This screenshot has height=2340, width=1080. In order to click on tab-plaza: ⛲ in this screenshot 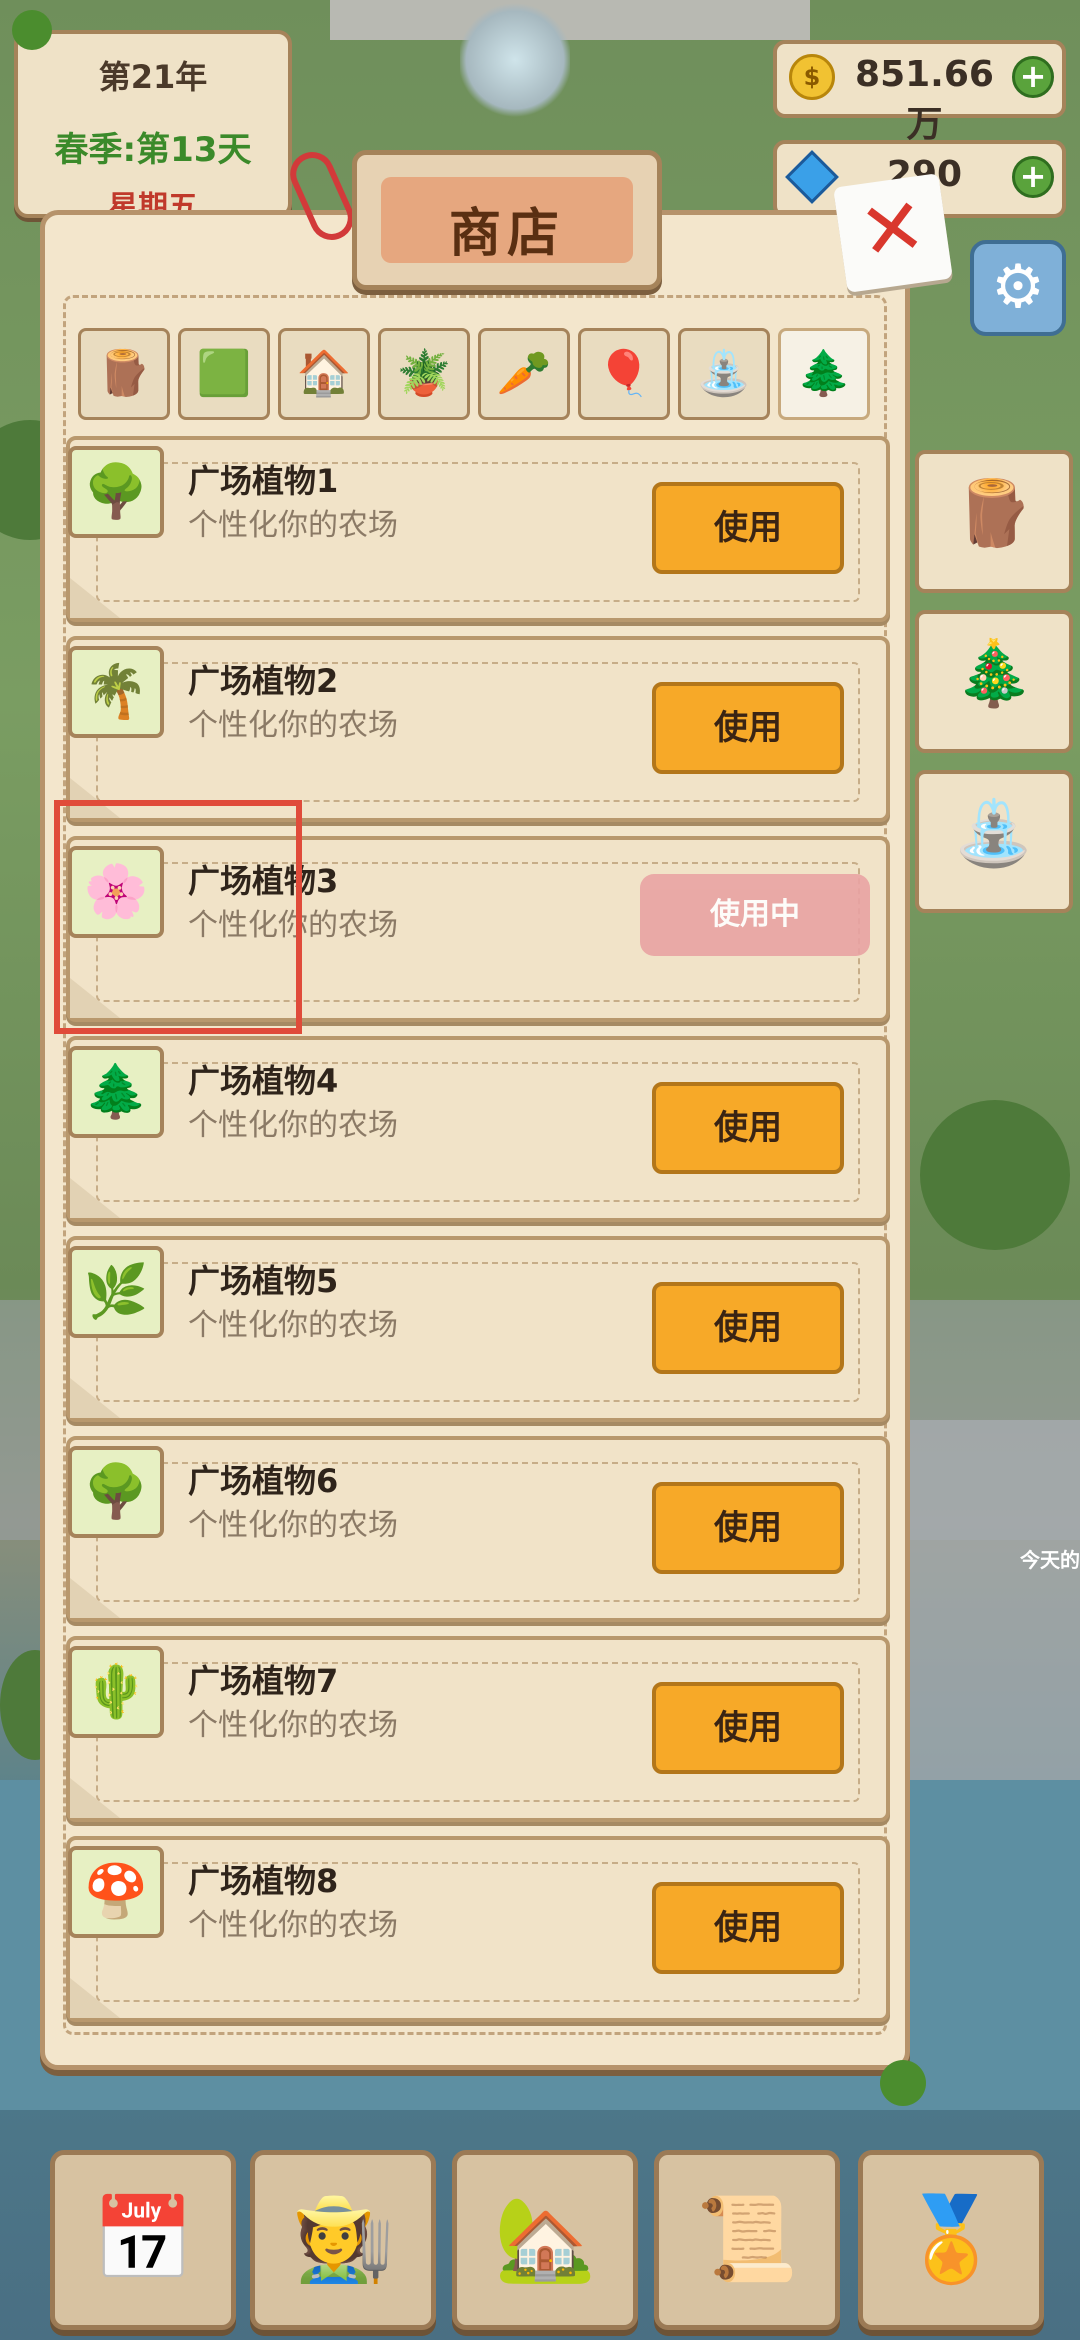, I will do `click(724, 374)`.